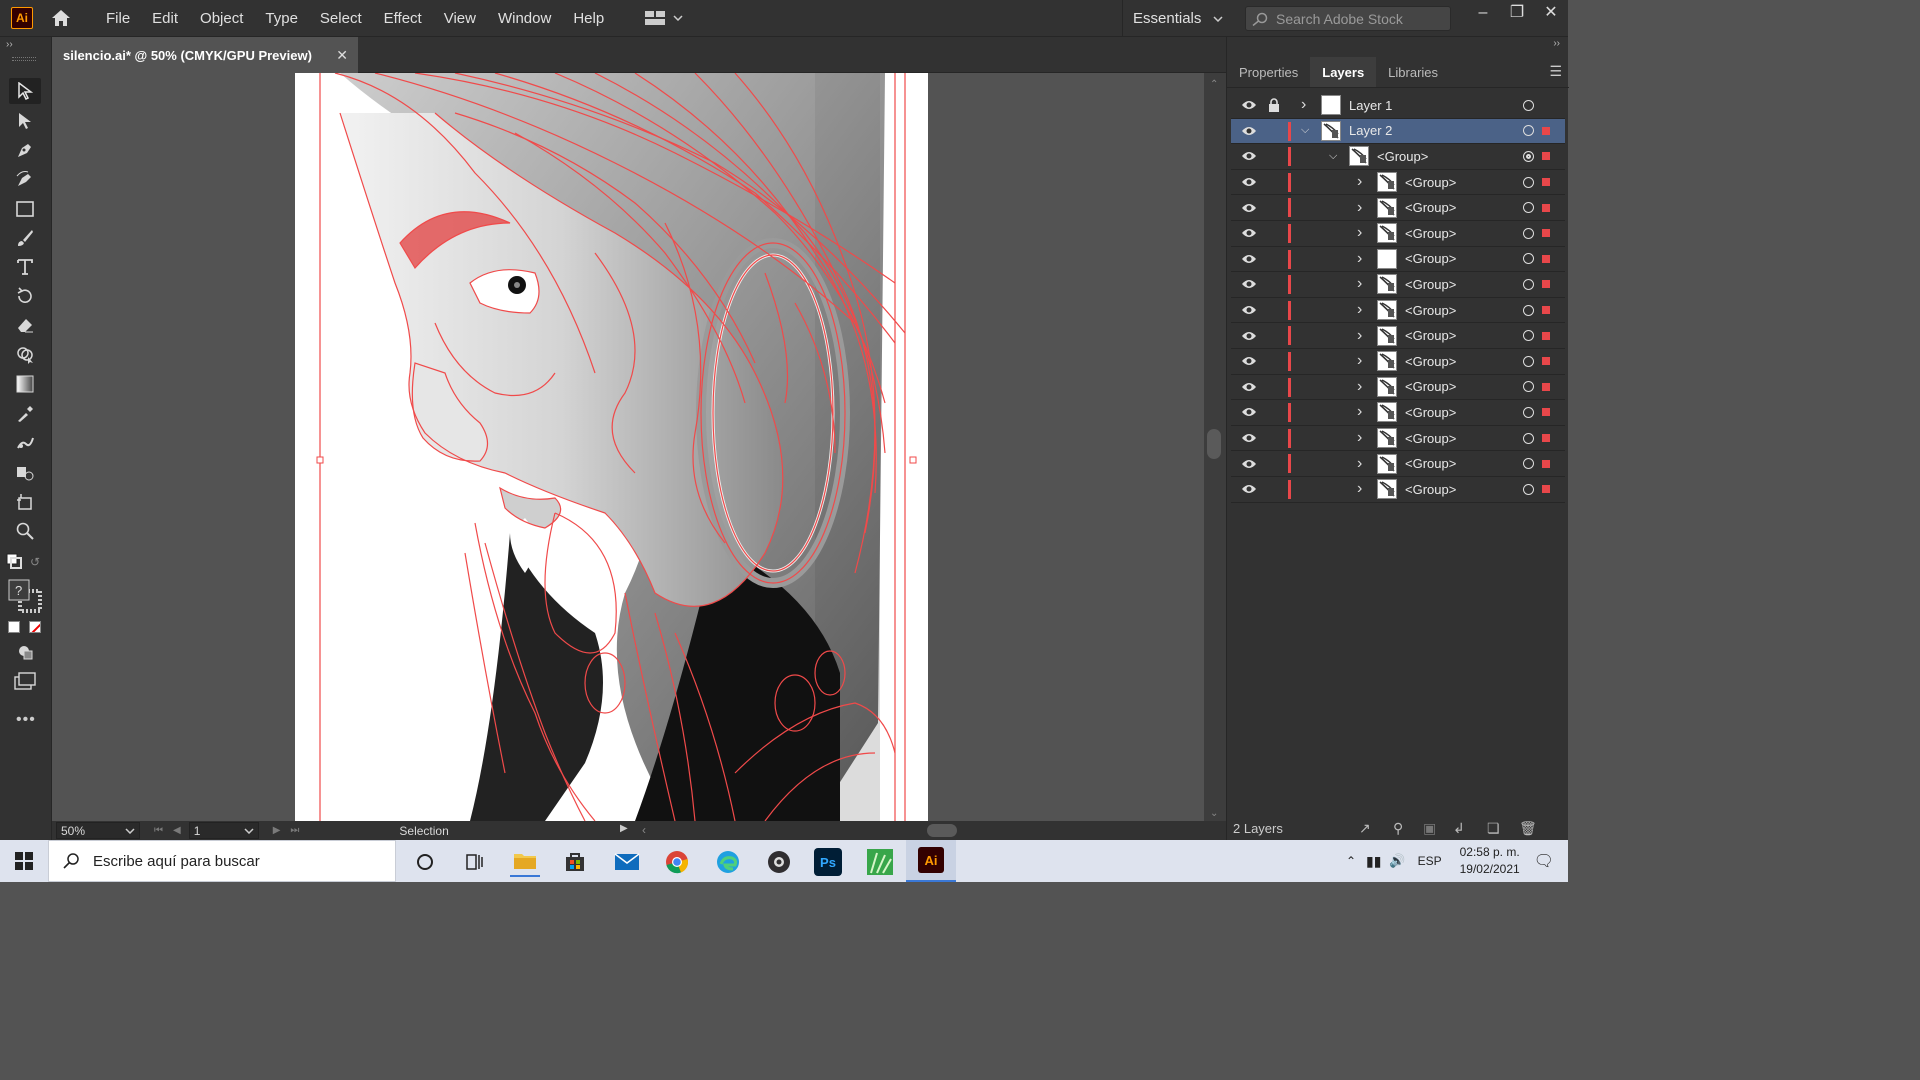 This screenshot has height=1080, width=1920. What do you see at coordinates (1274, 105) in the screenshot?
I see `lock-icon` at bounding box center [1274, 105].